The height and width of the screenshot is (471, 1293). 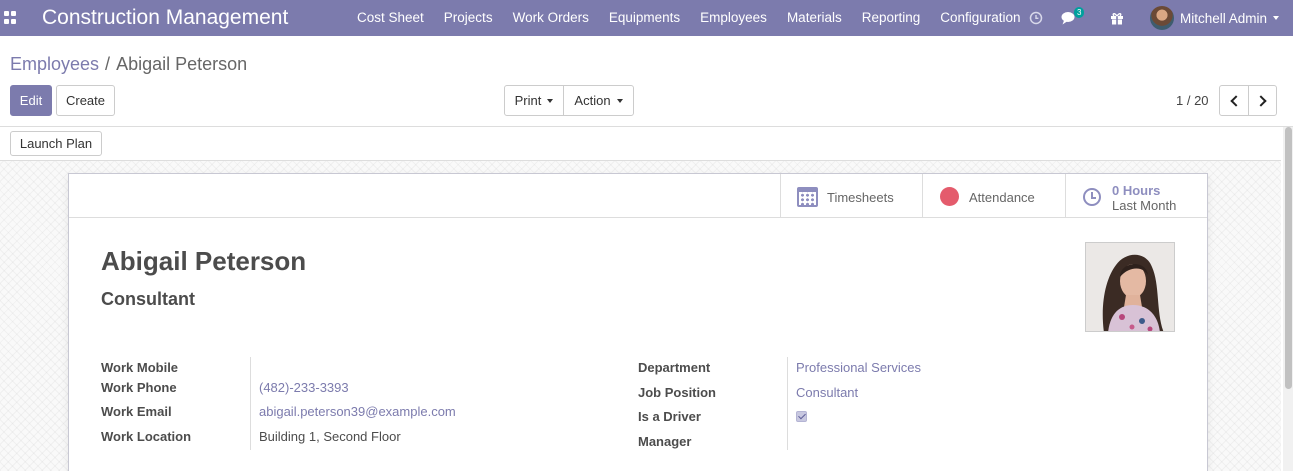 What do you see at coordinates (1130, 287) in the screenshot?
I see `employee-photo` at bounding box center [1130, 287].